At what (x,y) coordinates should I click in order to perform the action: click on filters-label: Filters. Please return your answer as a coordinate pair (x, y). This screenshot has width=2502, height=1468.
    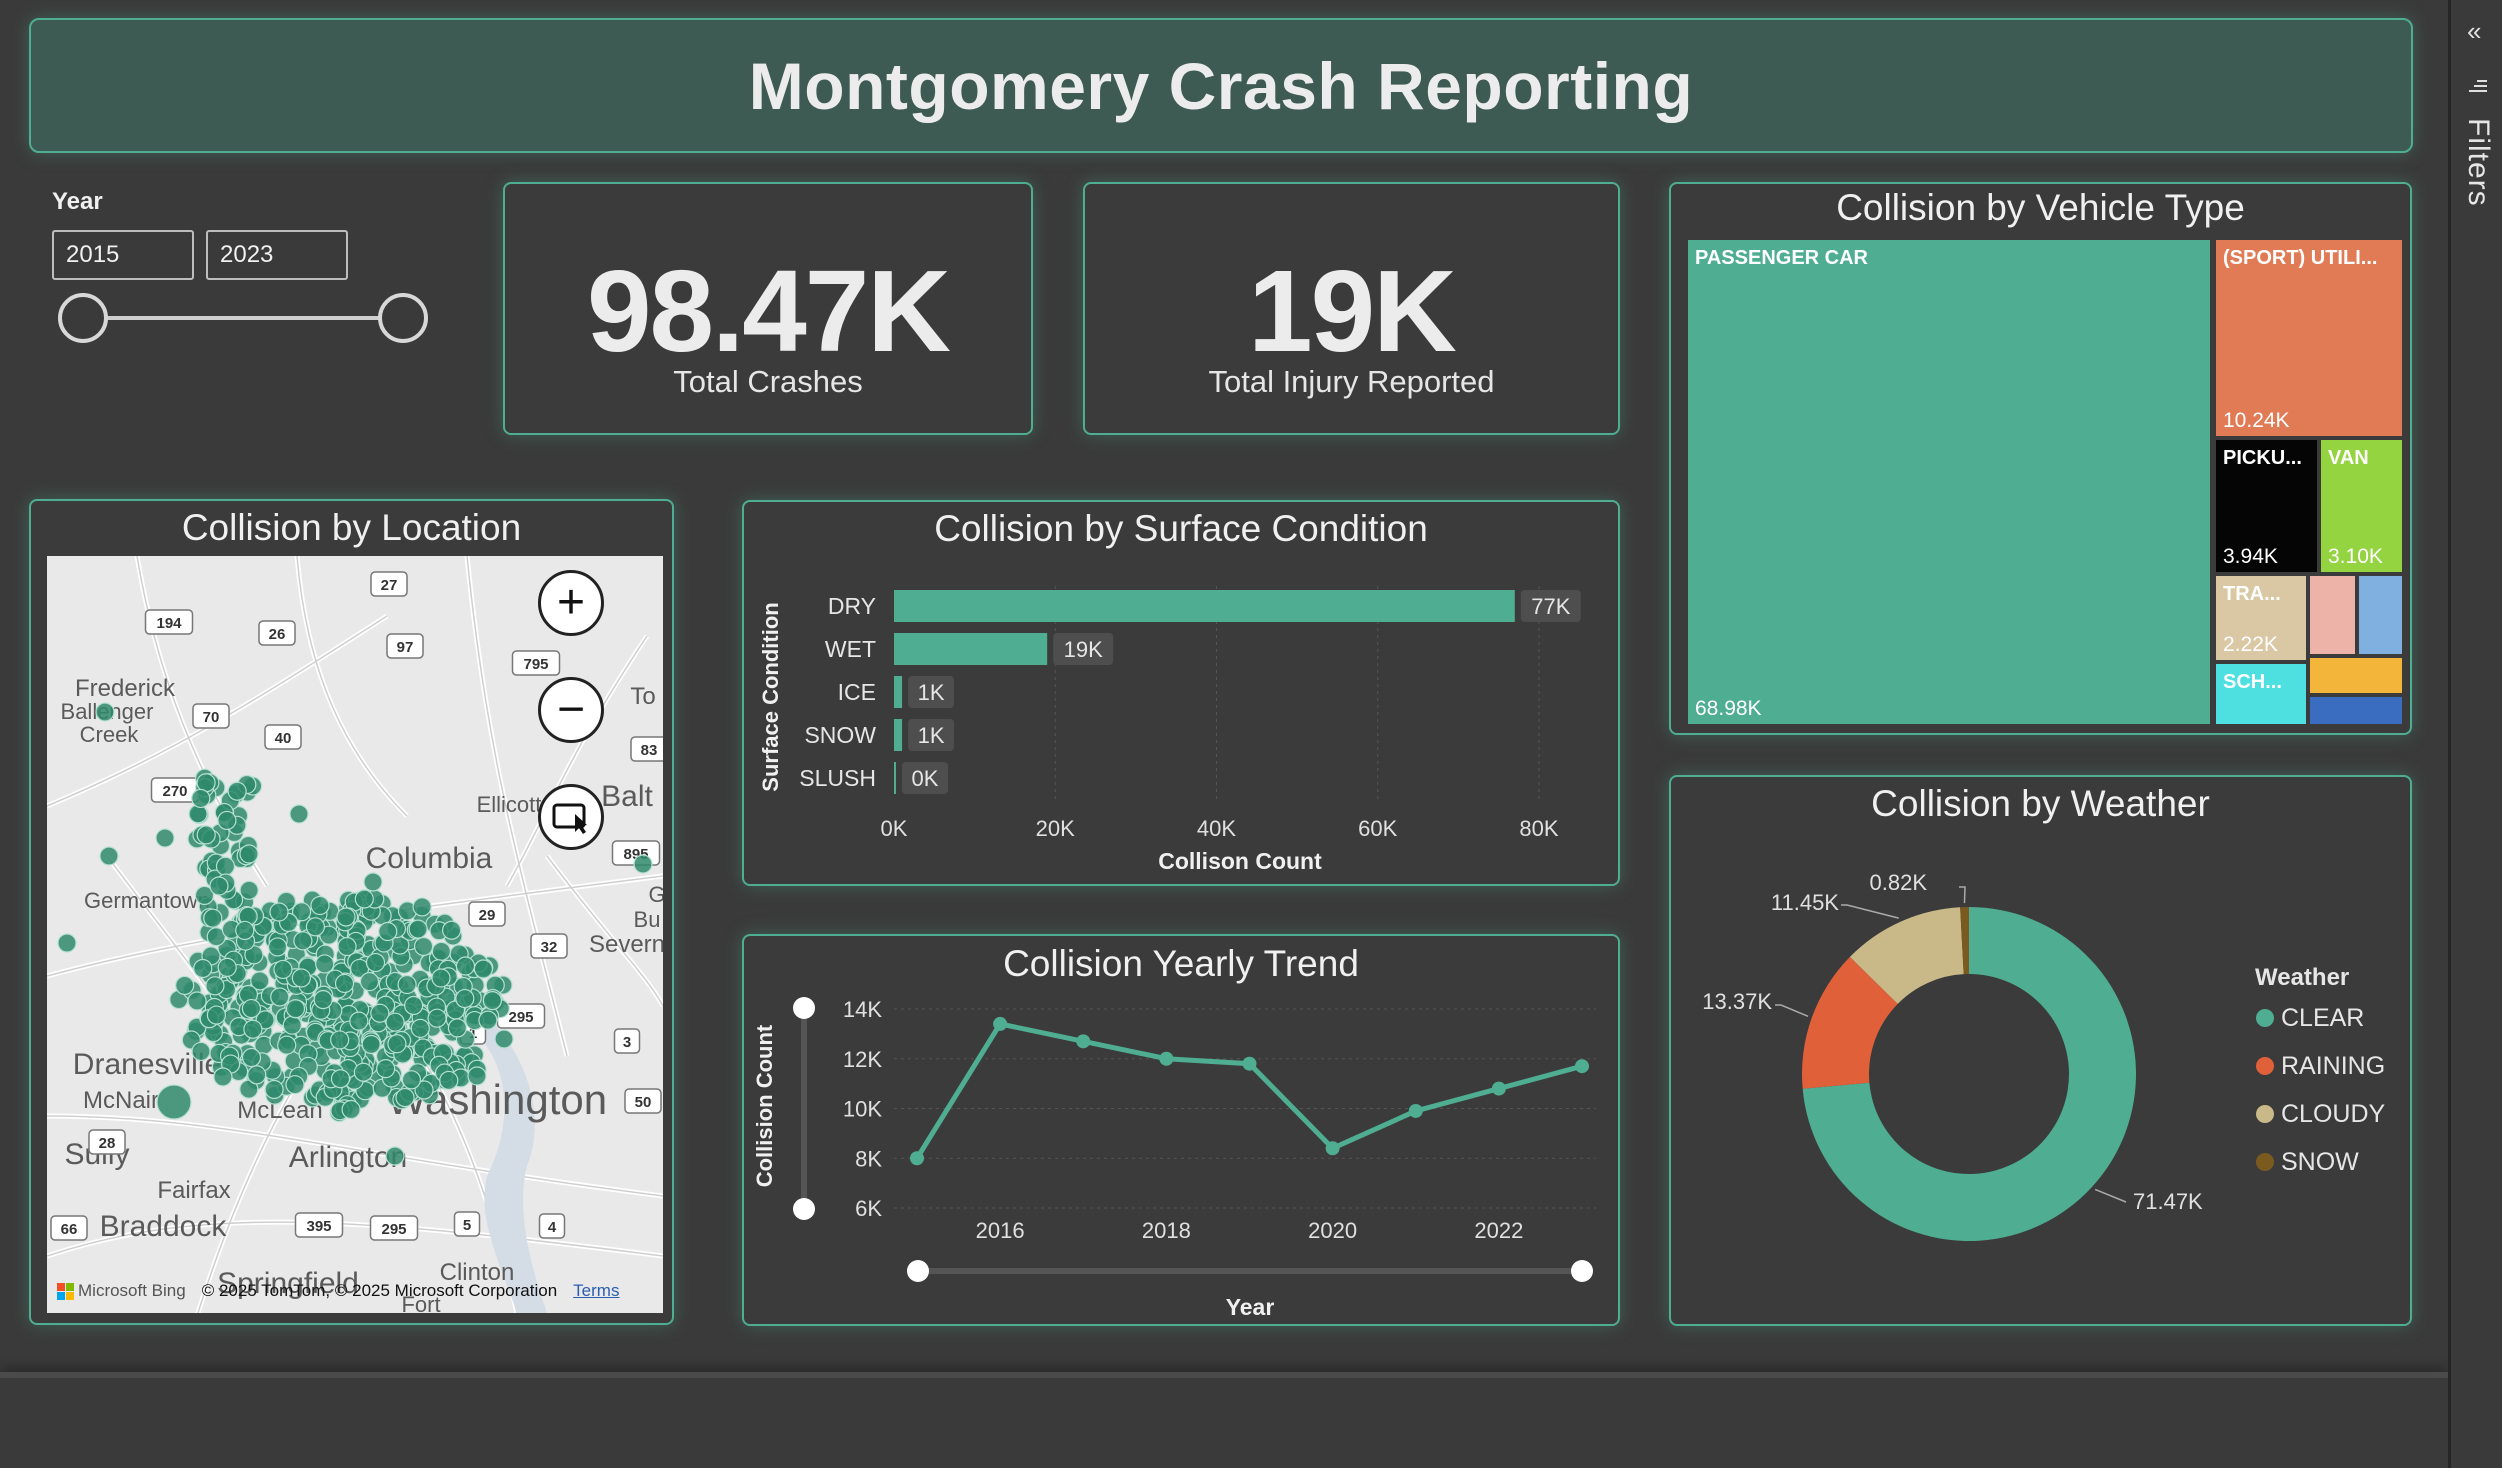
    Looking at the image, I should click on (2478, 162).